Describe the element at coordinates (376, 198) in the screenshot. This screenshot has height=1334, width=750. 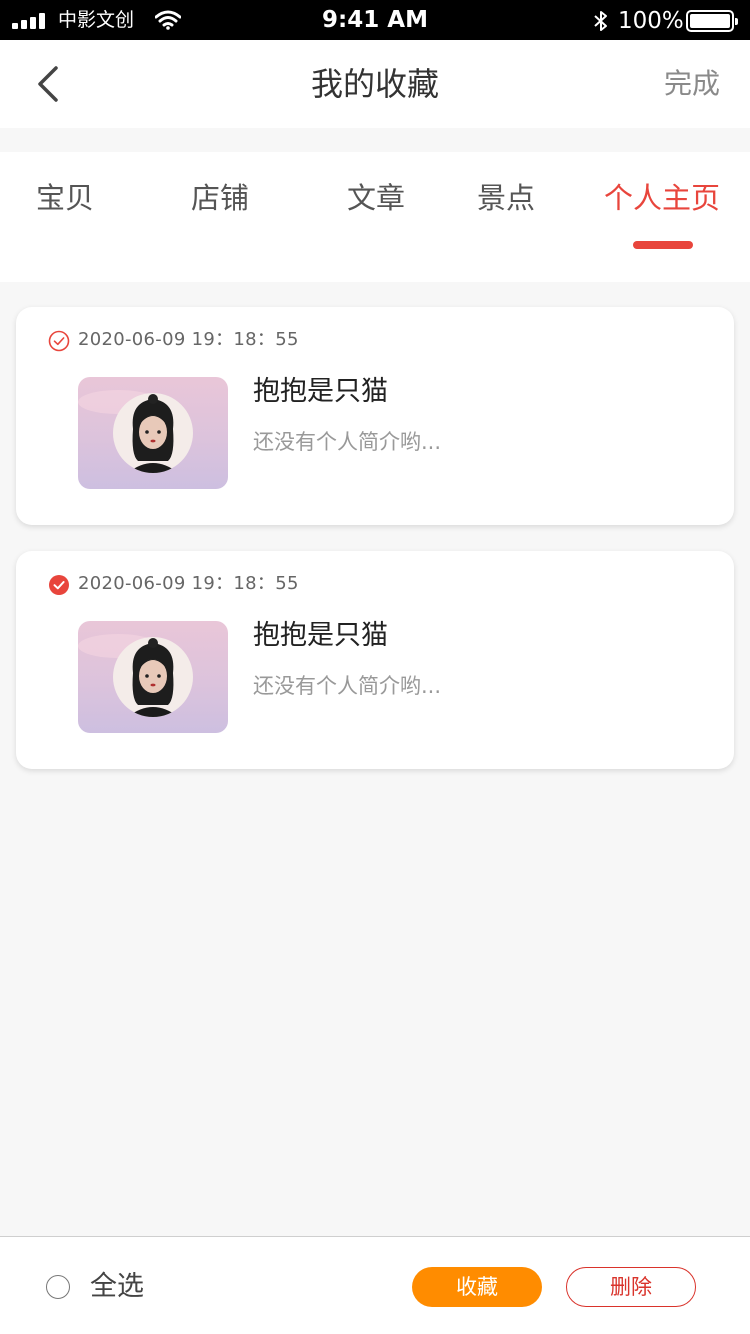
I see `tab-article: 文章` at that location.